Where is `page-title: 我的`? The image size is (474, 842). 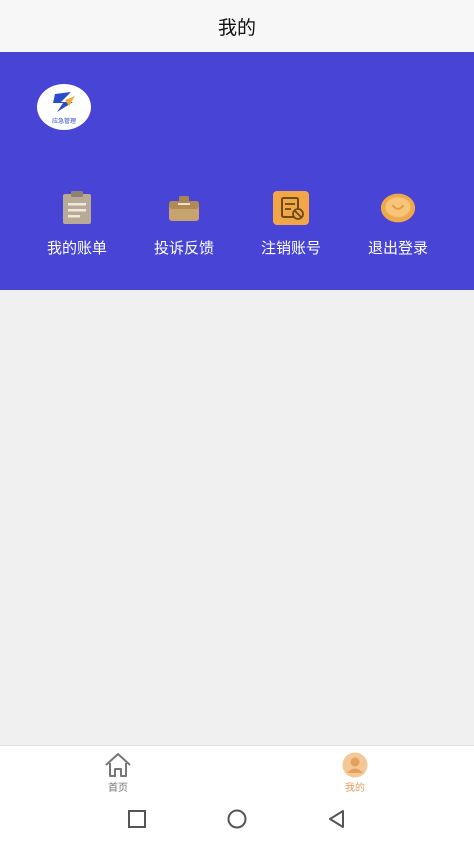
page-title: 我的 is located at coordinates (236, 27).